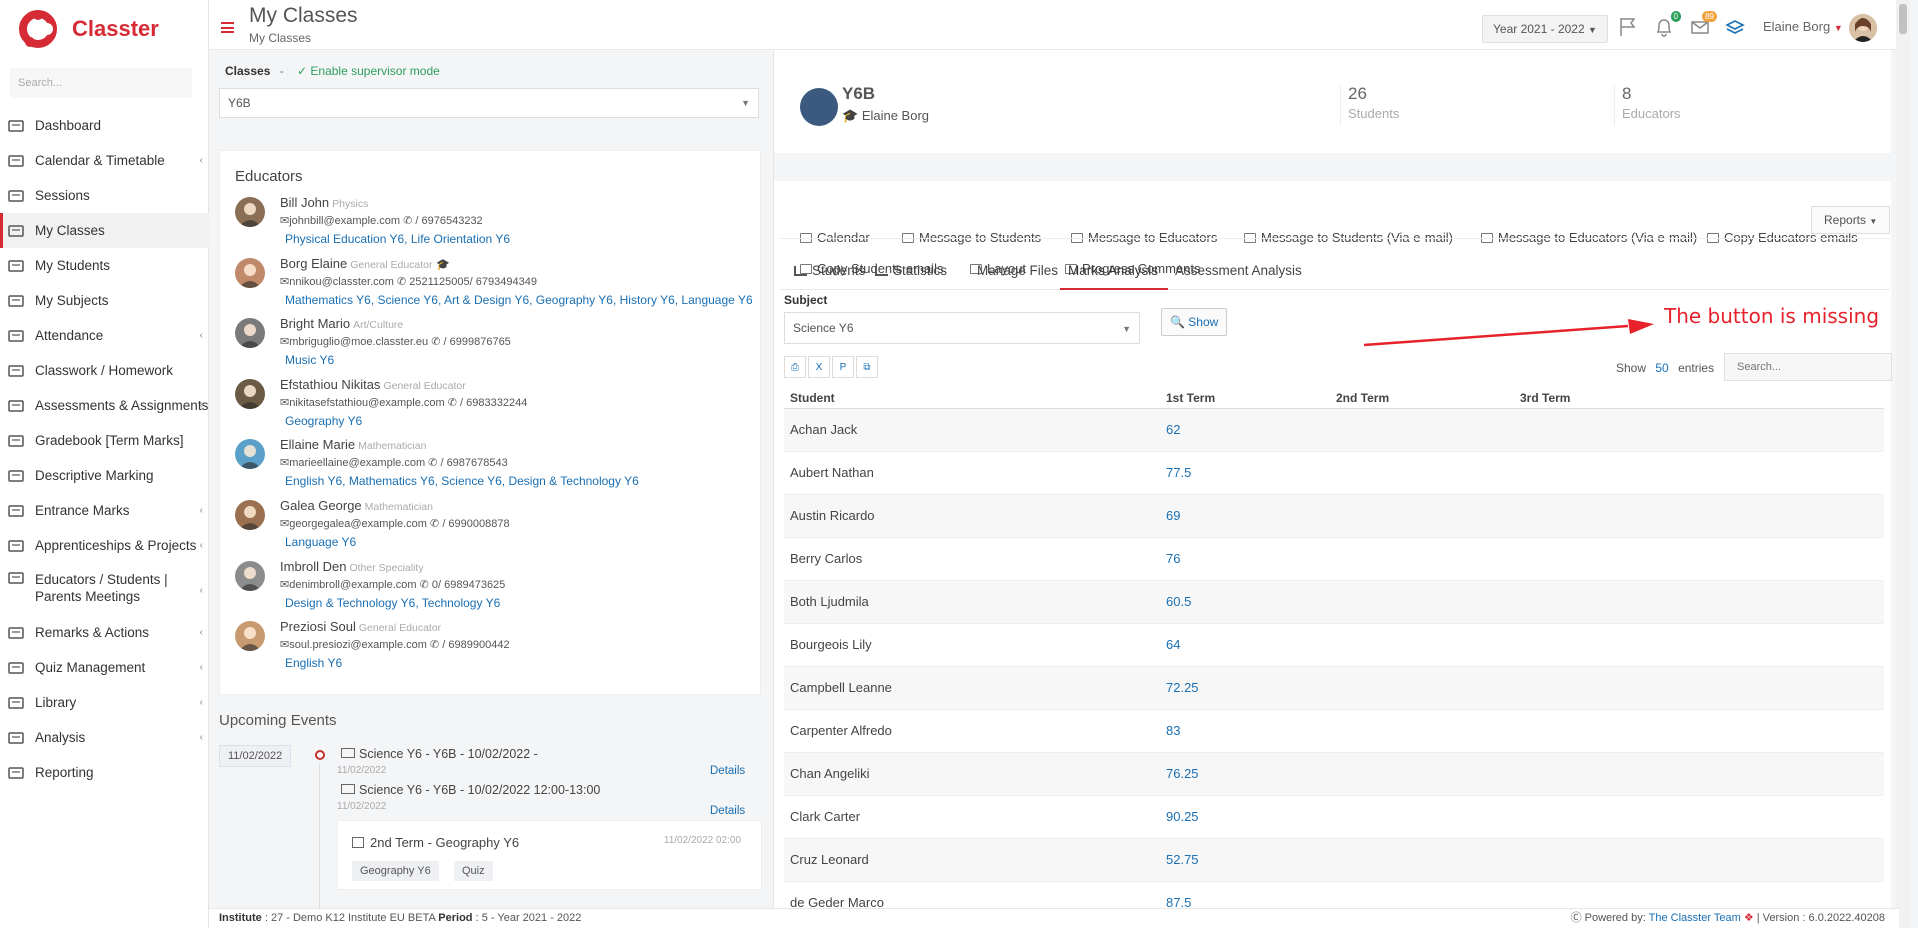 Image resolution: width=1918 pixels, height=928 pixels. I want to click on sidebar-item-remarks-actions: Remarks & Actions ‹, so click(104, 632).